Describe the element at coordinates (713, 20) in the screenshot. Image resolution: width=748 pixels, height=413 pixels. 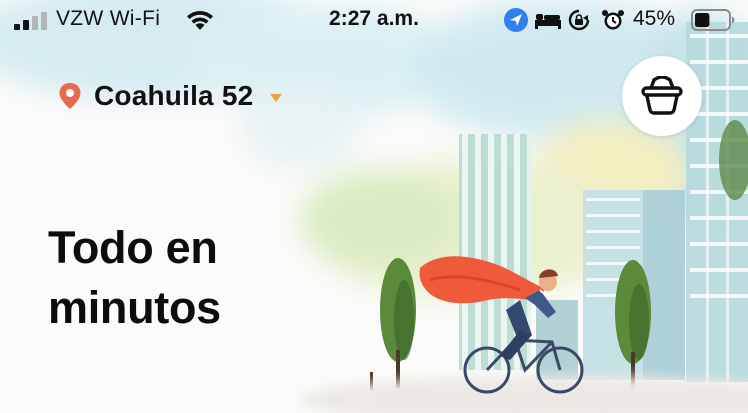
I see `battery-icon` at that location.